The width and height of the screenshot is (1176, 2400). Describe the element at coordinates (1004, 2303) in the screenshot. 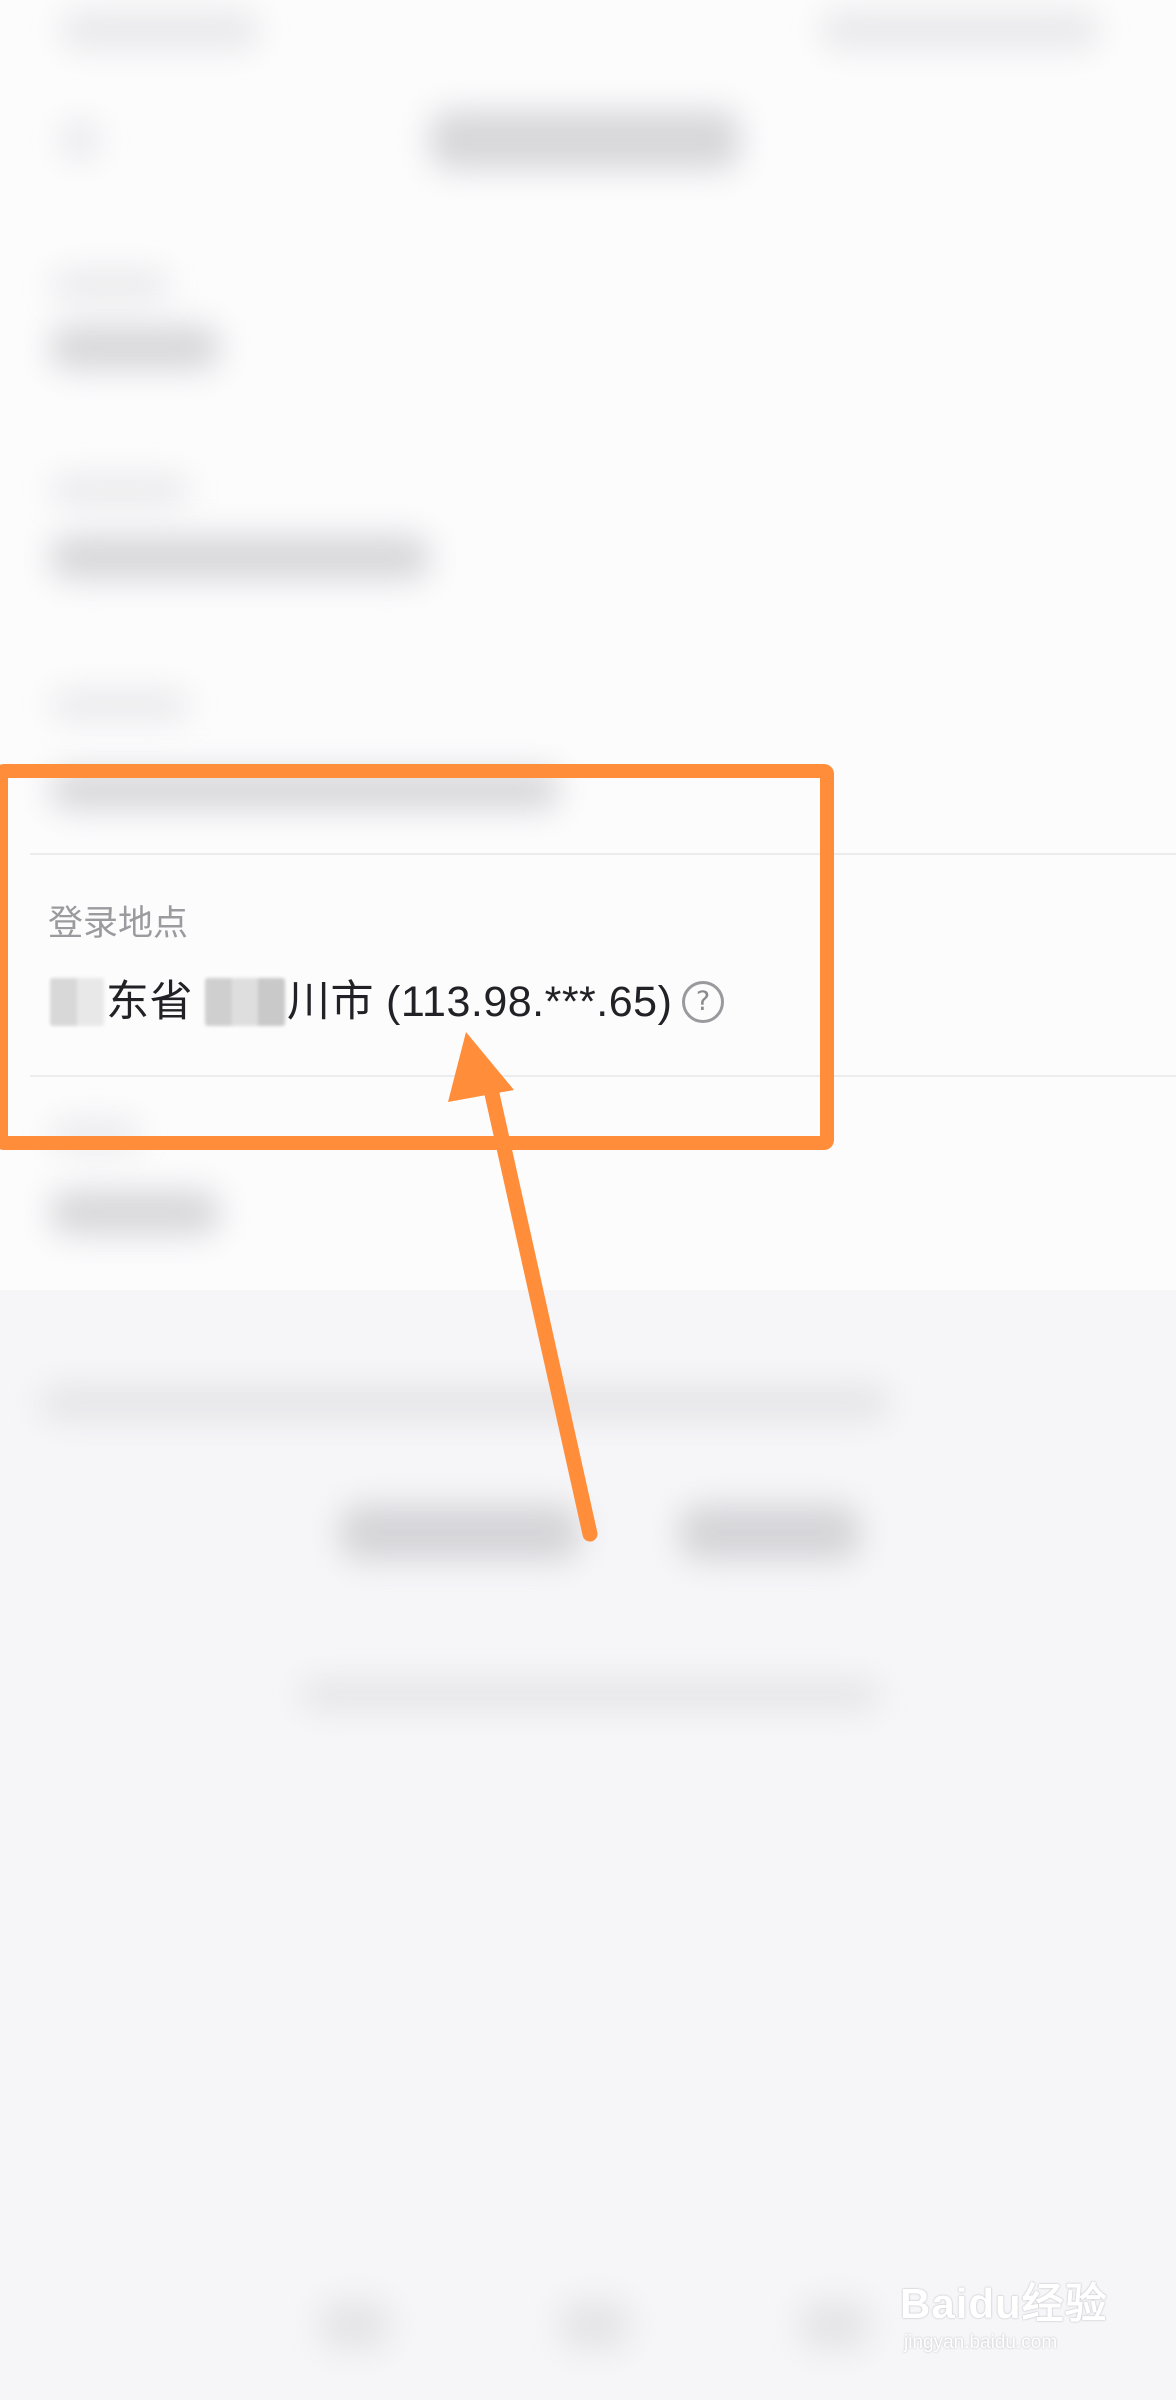

I see `watermark-main-text: Baidu经验` at that location.